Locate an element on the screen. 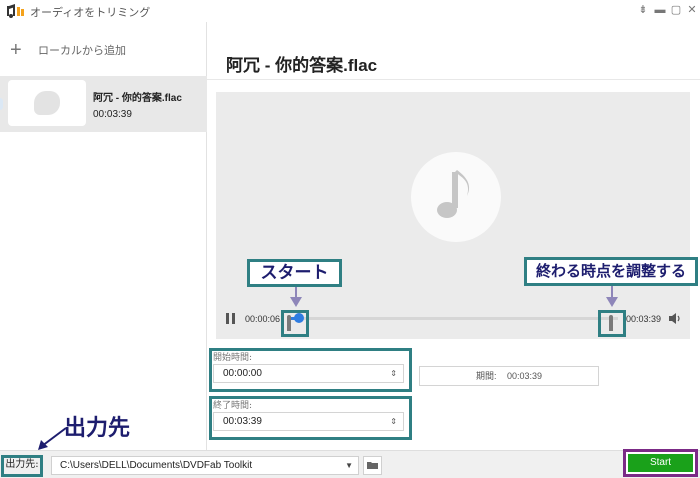  end-pointer-arrow is located at coordinates (612, 302).